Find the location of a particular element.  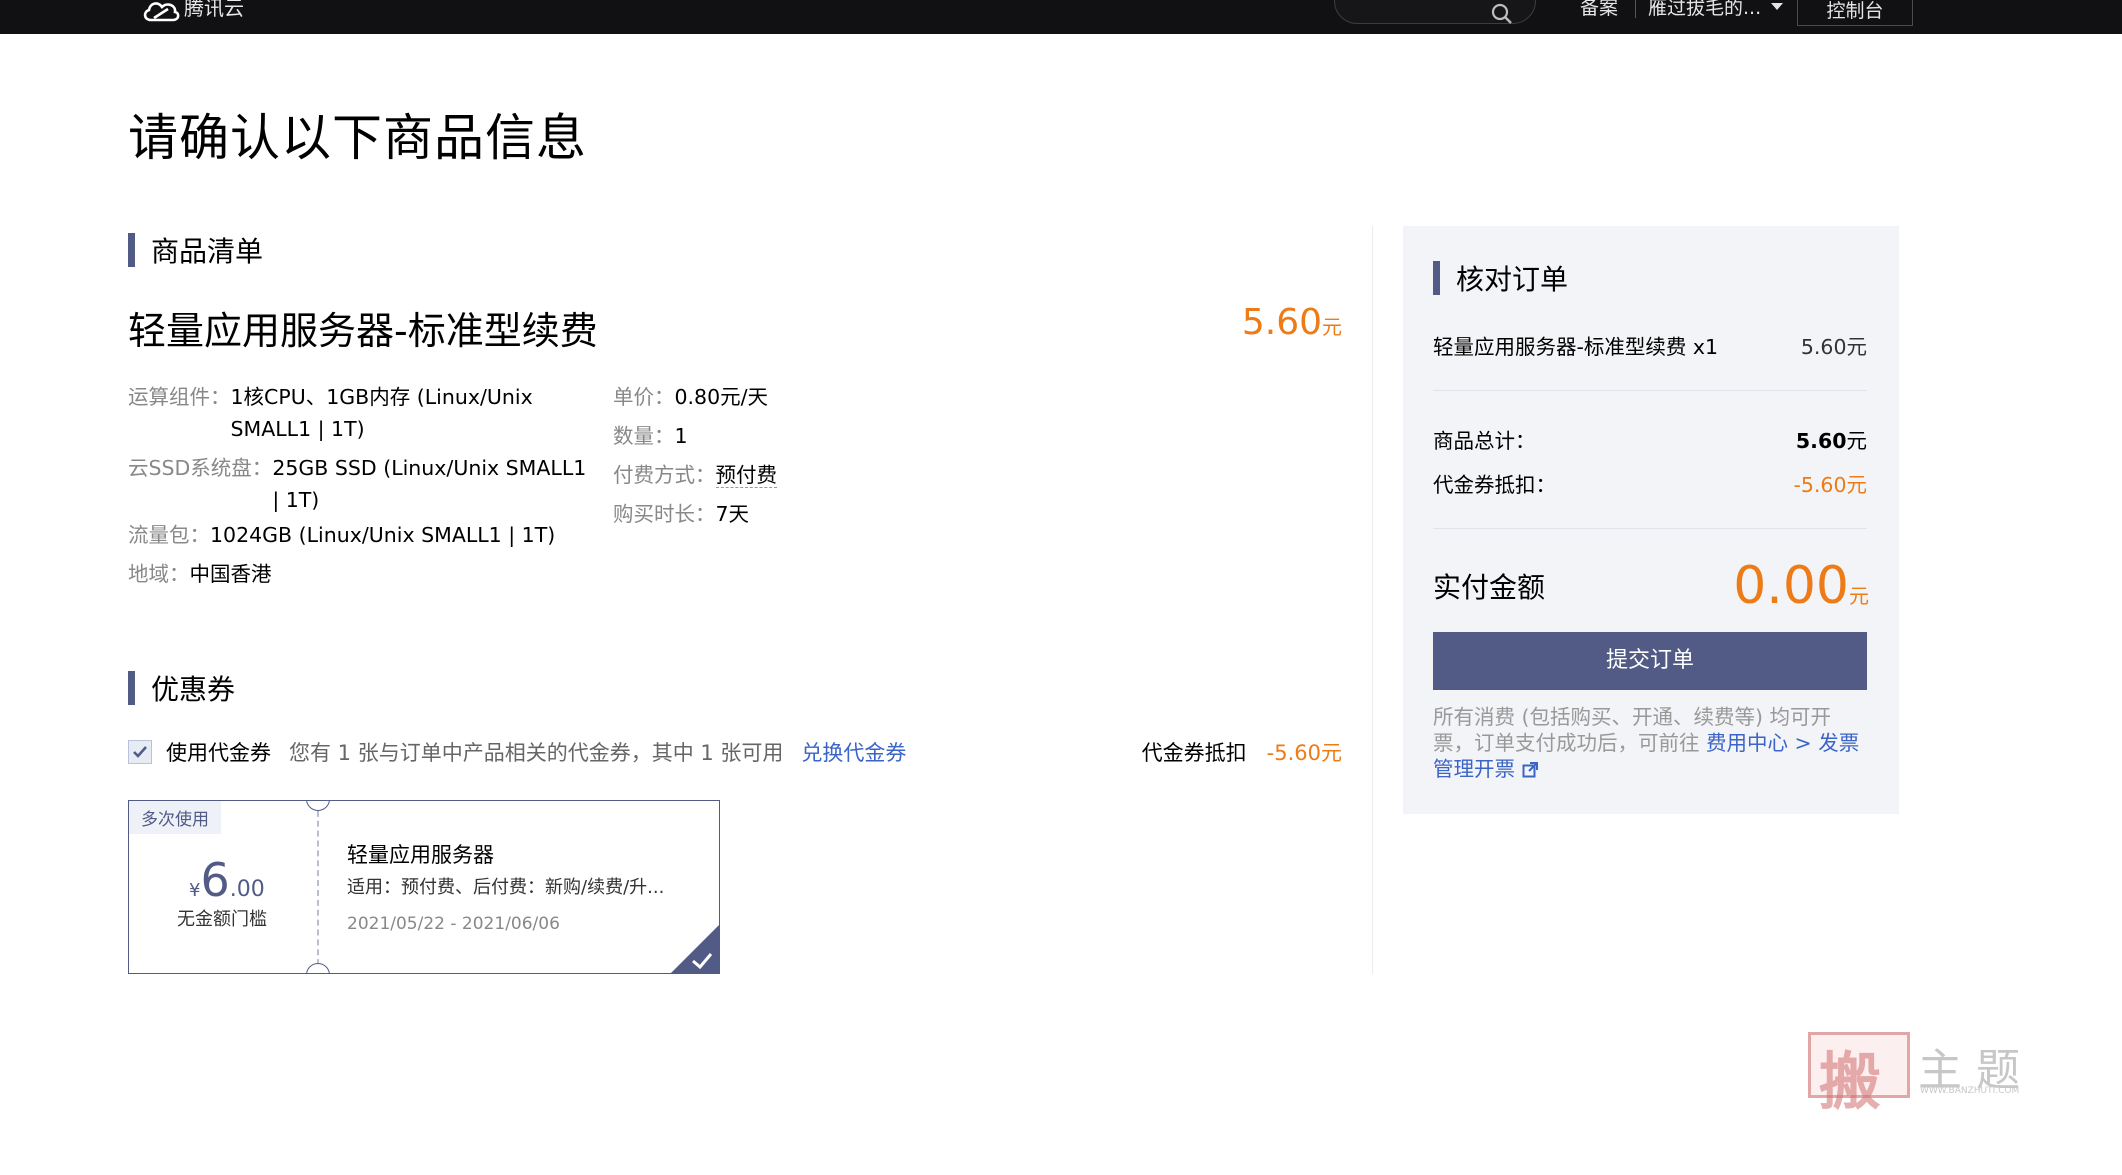

product-section-heading: 商品清单 is located at coordinates (195, 250).